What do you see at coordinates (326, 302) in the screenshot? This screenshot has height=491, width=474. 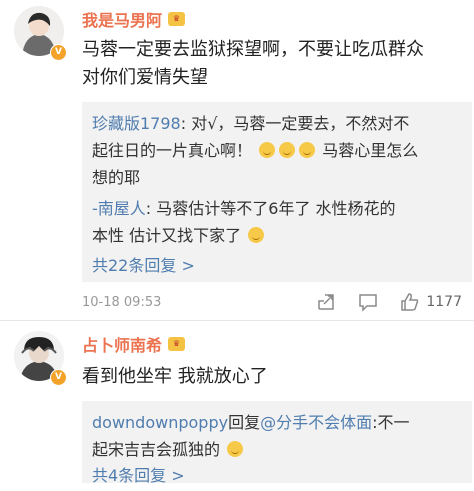 I see `share-icon` at bounding box center [326, 302].